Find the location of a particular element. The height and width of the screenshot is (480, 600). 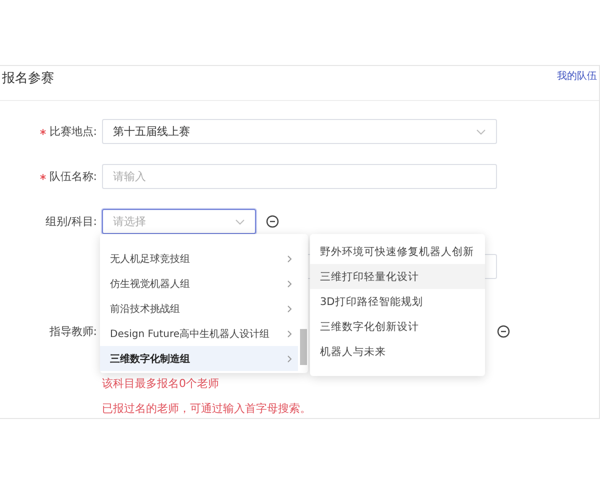

menu-item: 无人机足球竞技组 is located at coordinates (199, 258).